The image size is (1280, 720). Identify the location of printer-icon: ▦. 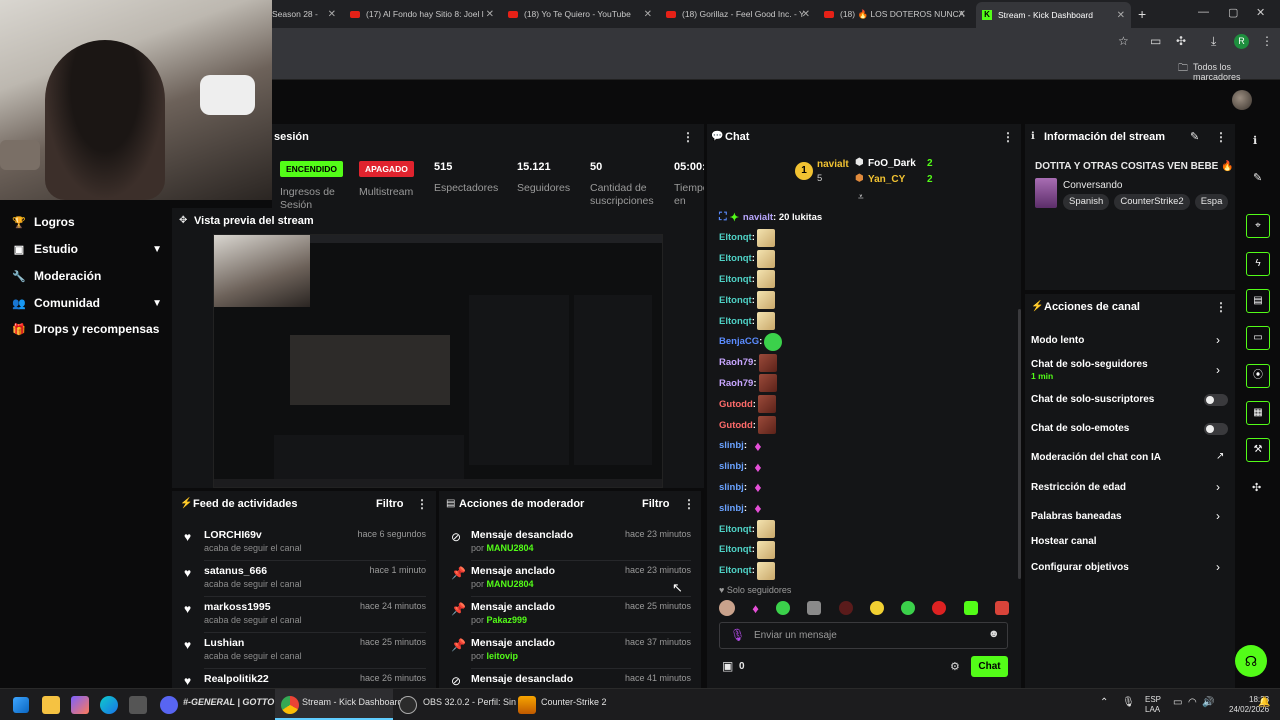
(1258, 413).